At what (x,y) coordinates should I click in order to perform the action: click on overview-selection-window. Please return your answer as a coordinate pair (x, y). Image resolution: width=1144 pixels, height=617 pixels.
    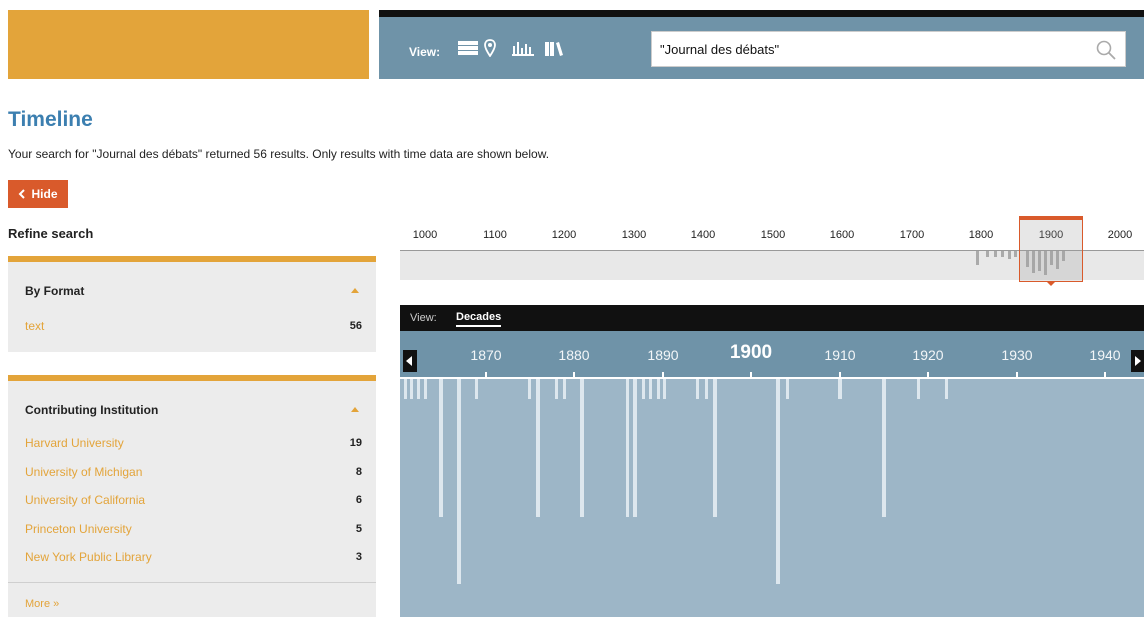
    Looking at the image, I should click on (1051, 249).